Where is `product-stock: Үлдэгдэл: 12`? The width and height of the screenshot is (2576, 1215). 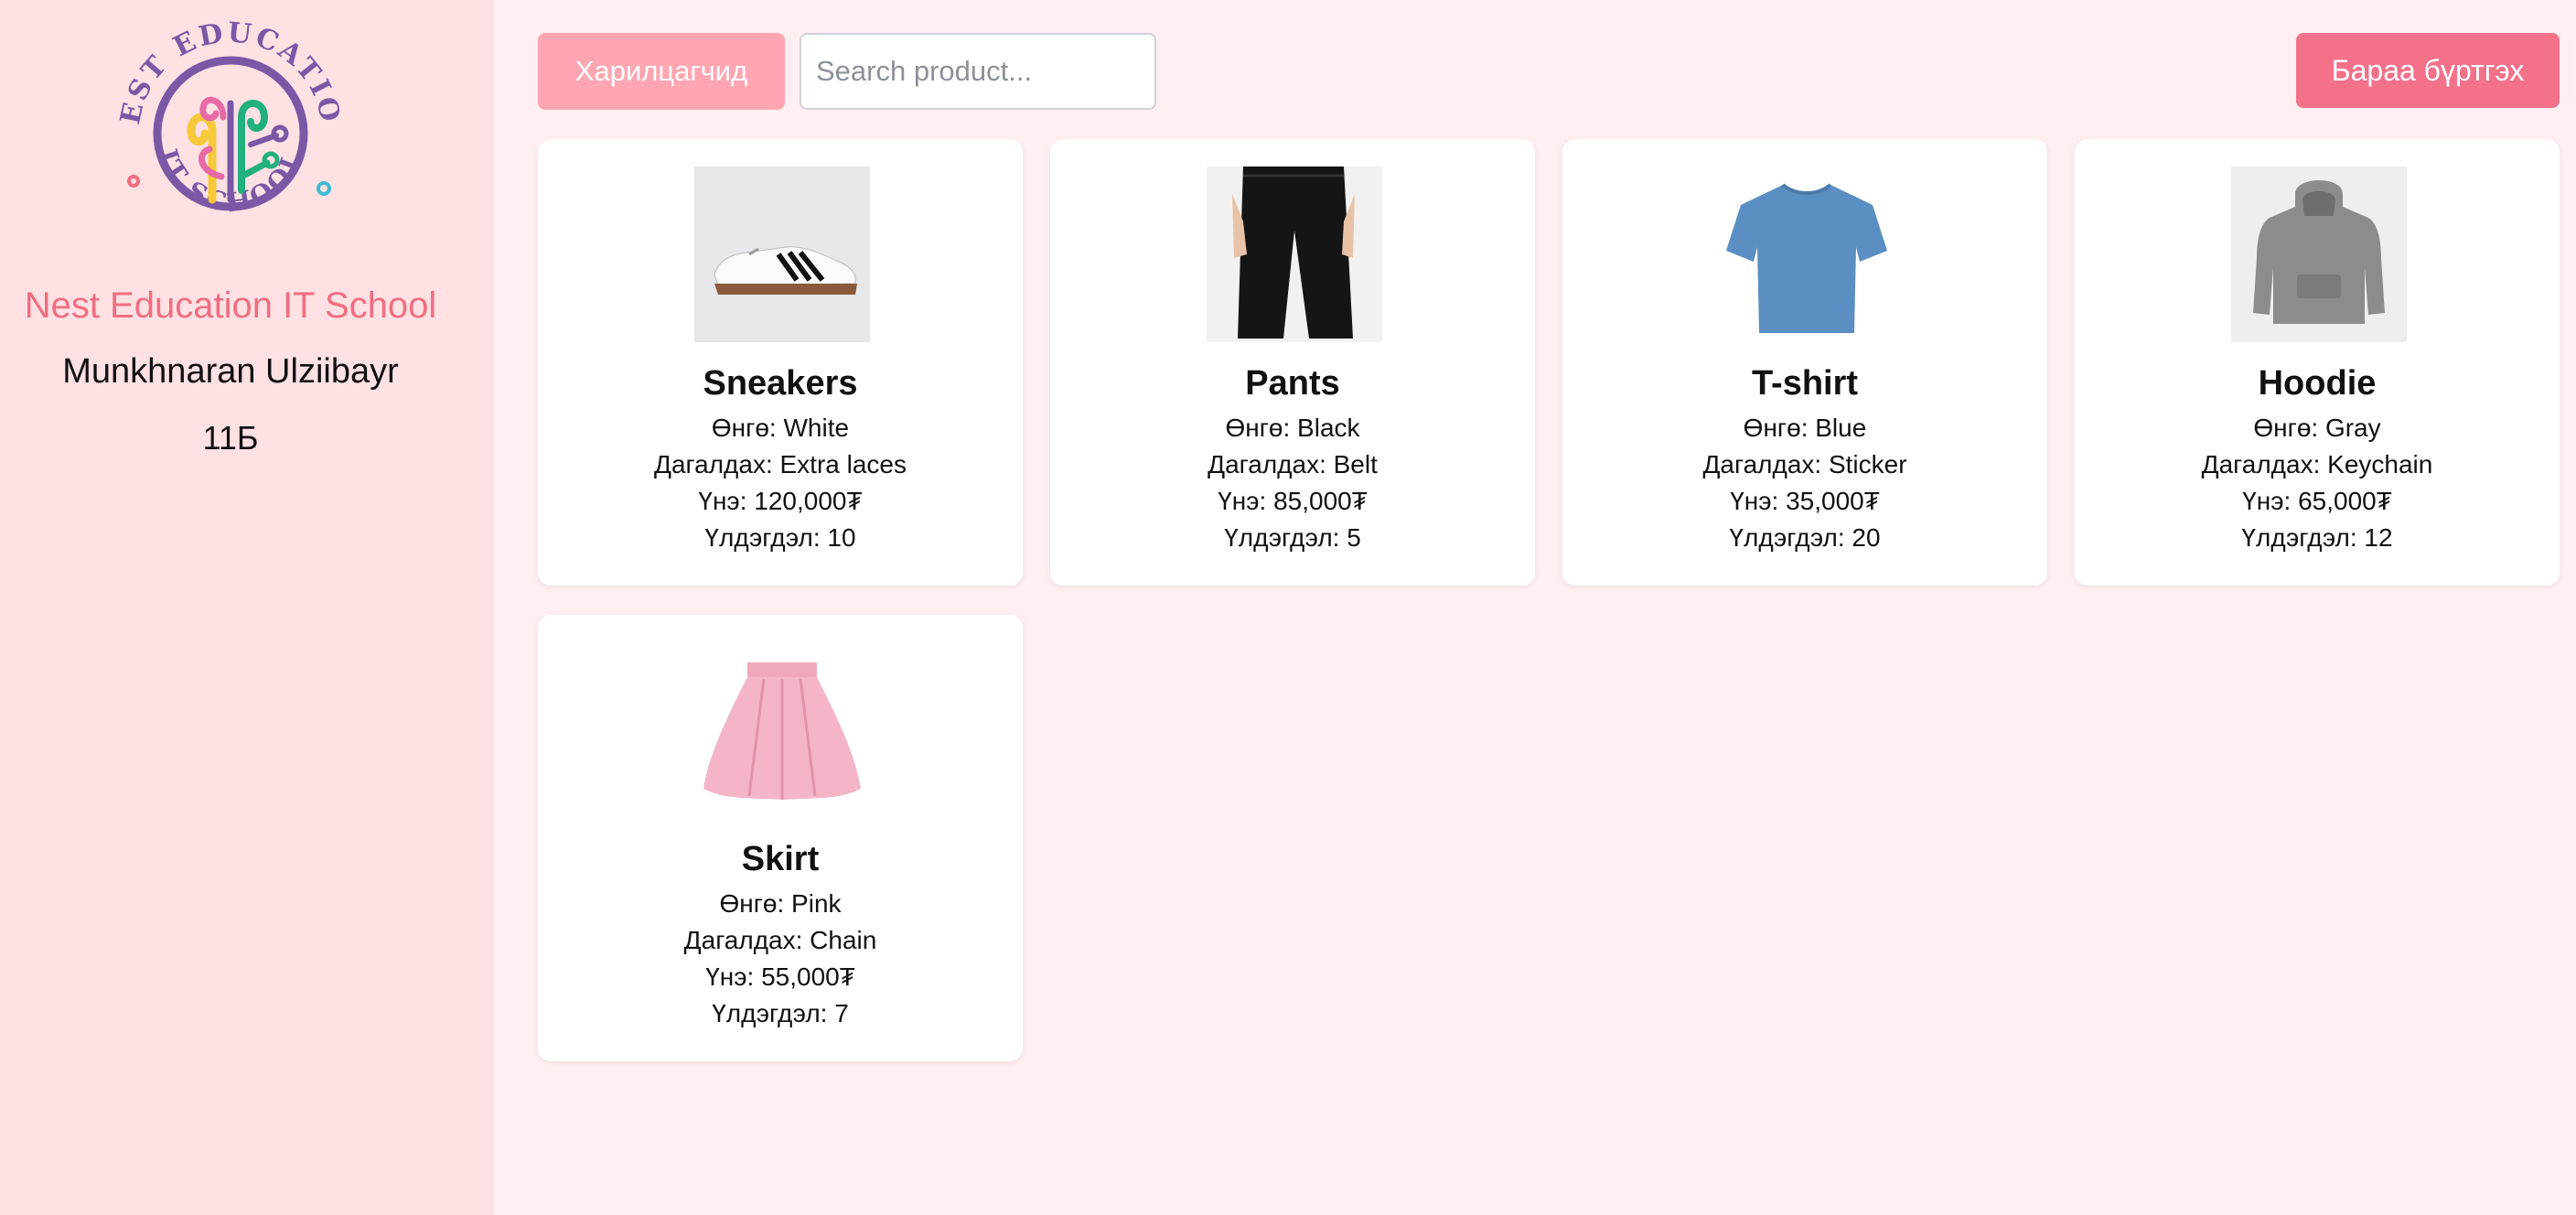
product-stock: Үлдэгдэл: 12 is located at coordinates (2317, 537).